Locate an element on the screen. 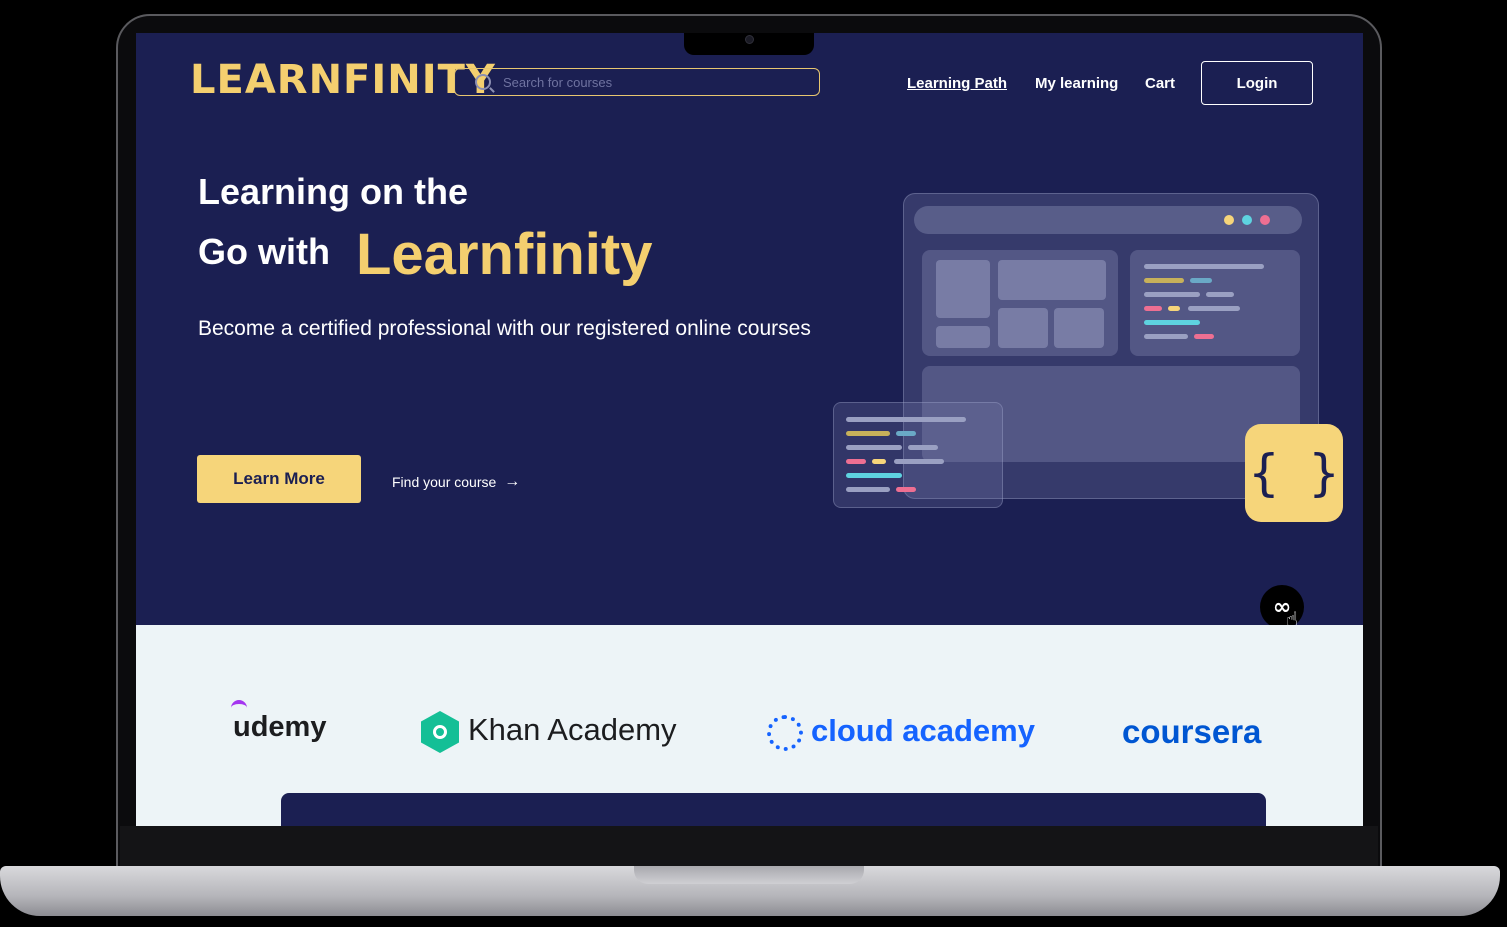 The image size is (1507, 927). partner-khan-academy: Khan Academy is located at coordinates (572, 730).